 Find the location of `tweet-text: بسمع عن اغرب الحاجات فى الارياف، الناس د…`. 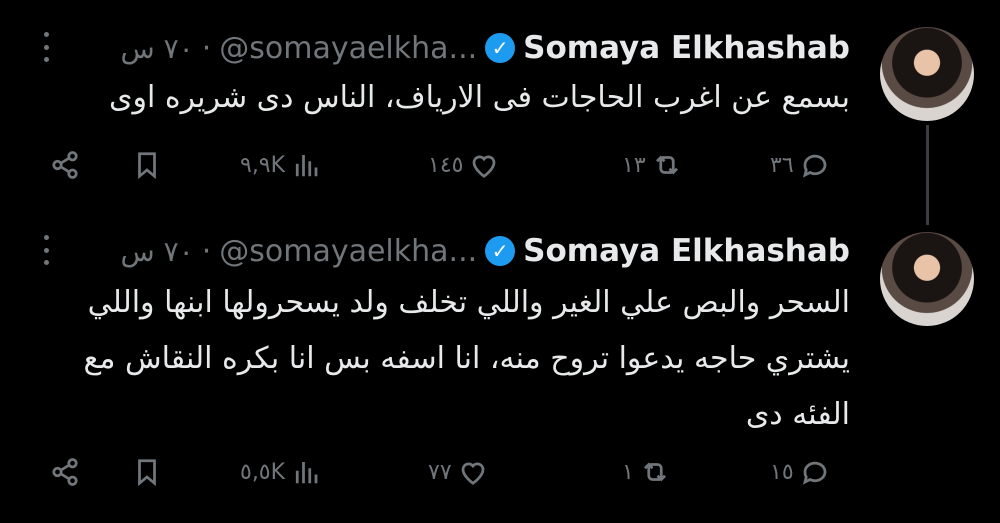

tweet-text: بسمع عن اغرب الحاجات فى الارياف، الناس د… is located at coordinates (479, 97).